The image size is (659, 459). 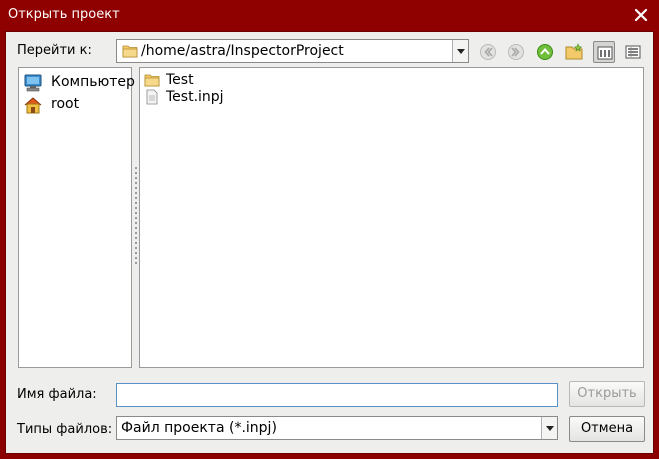 I want to click on home-icon, so click(x=33, y=105).